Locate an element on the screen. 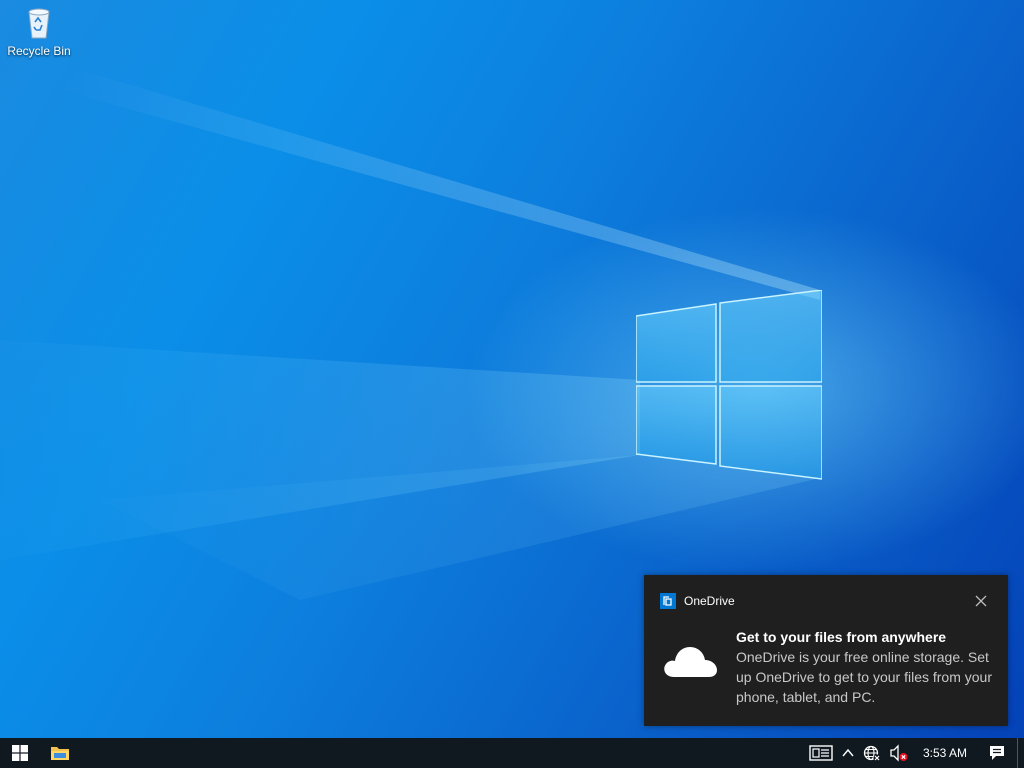 This screenshot has width=1024, height=768. volume-muted-icon is located at coordinates (899, 753).